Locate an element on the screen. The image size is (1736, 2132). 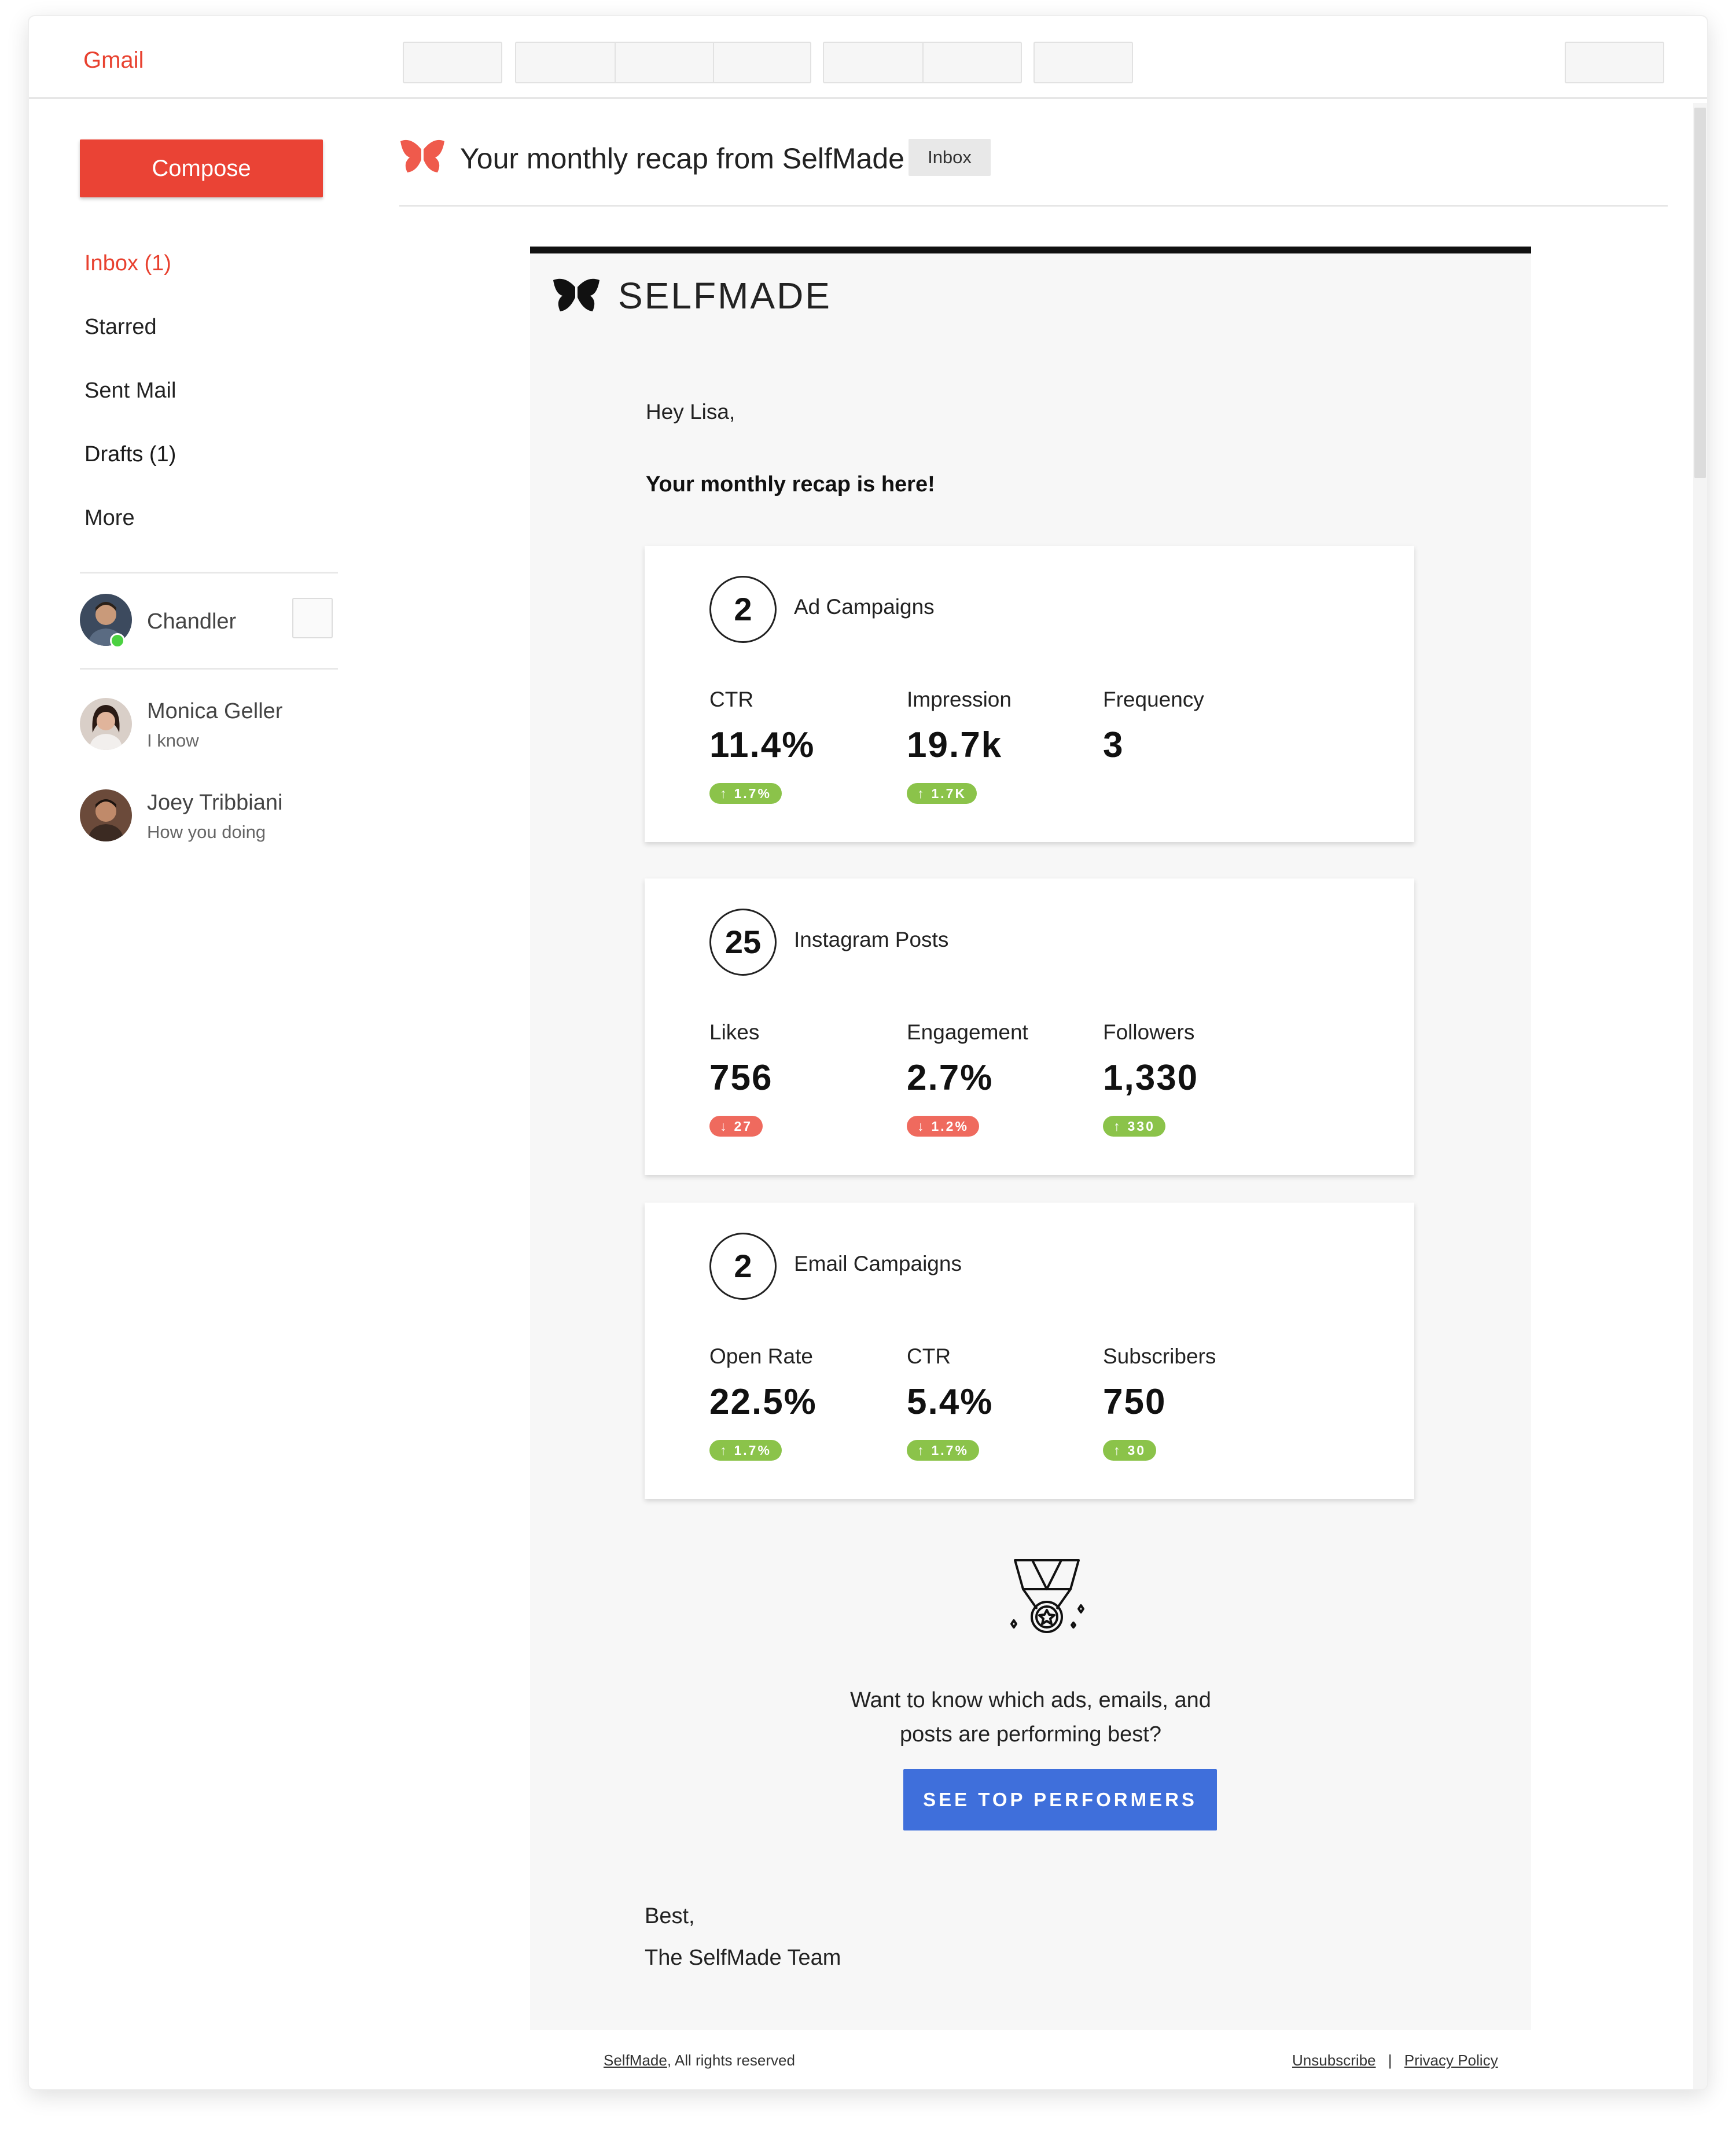
metric-frequency: Frequency 3 is located at coordinates (1195, 727).